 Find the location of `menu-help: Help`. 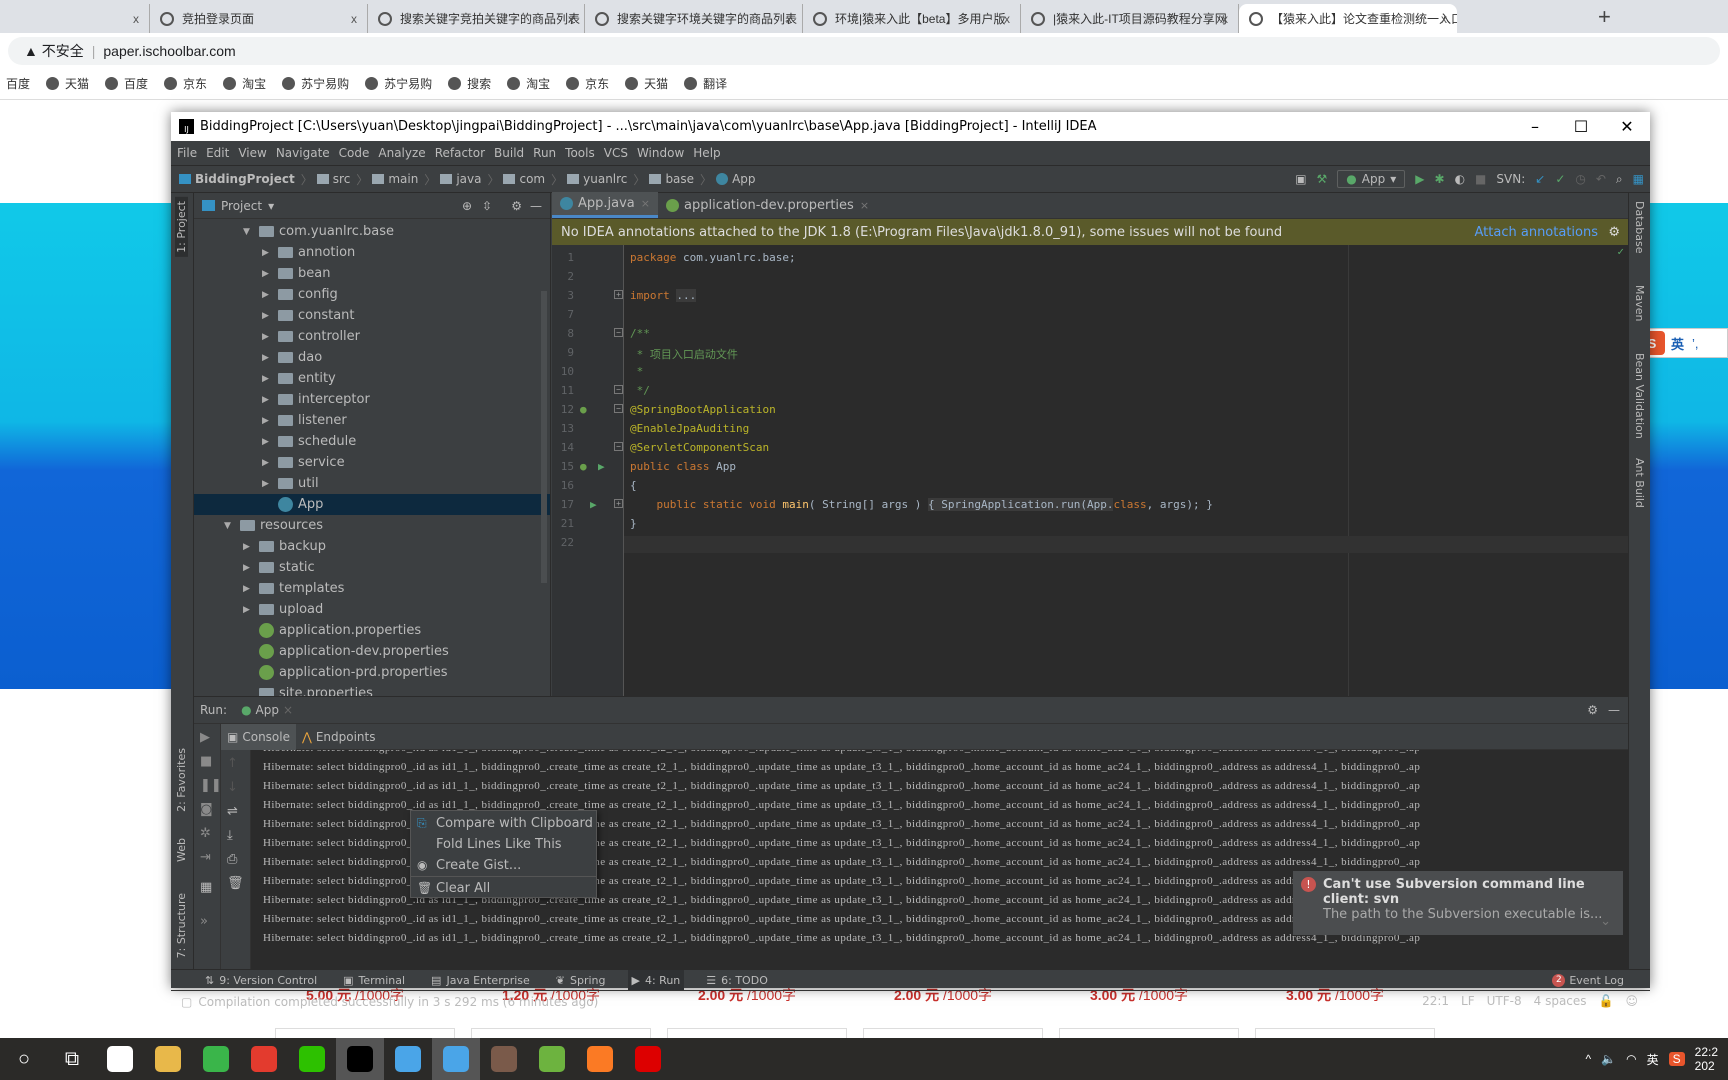

menu-help: Help is located at coordinates (706, 153).